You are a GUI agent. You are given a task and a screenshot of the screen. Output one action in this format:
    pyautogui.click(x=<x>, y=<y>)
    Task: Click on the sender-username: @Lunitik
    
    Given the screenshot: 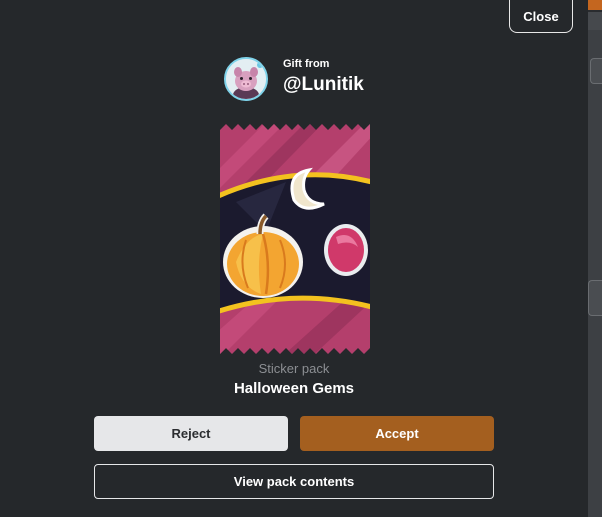 What is the action you would take?
    pyautogui.click(x=323, y=84)
    